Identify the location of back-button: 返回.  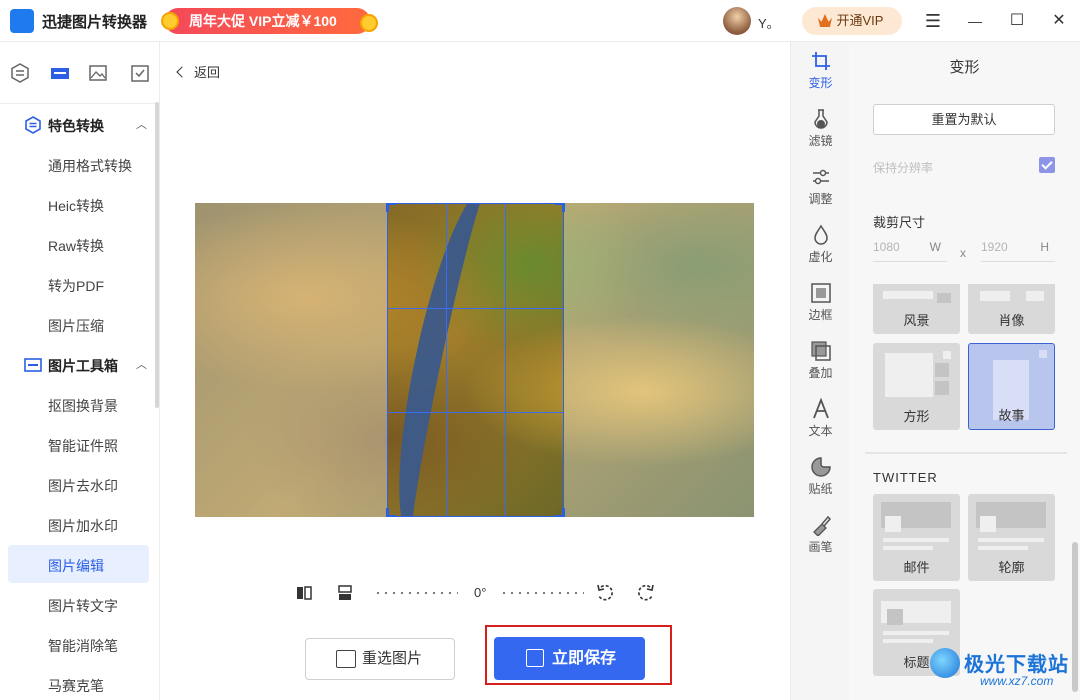
(198, 71).